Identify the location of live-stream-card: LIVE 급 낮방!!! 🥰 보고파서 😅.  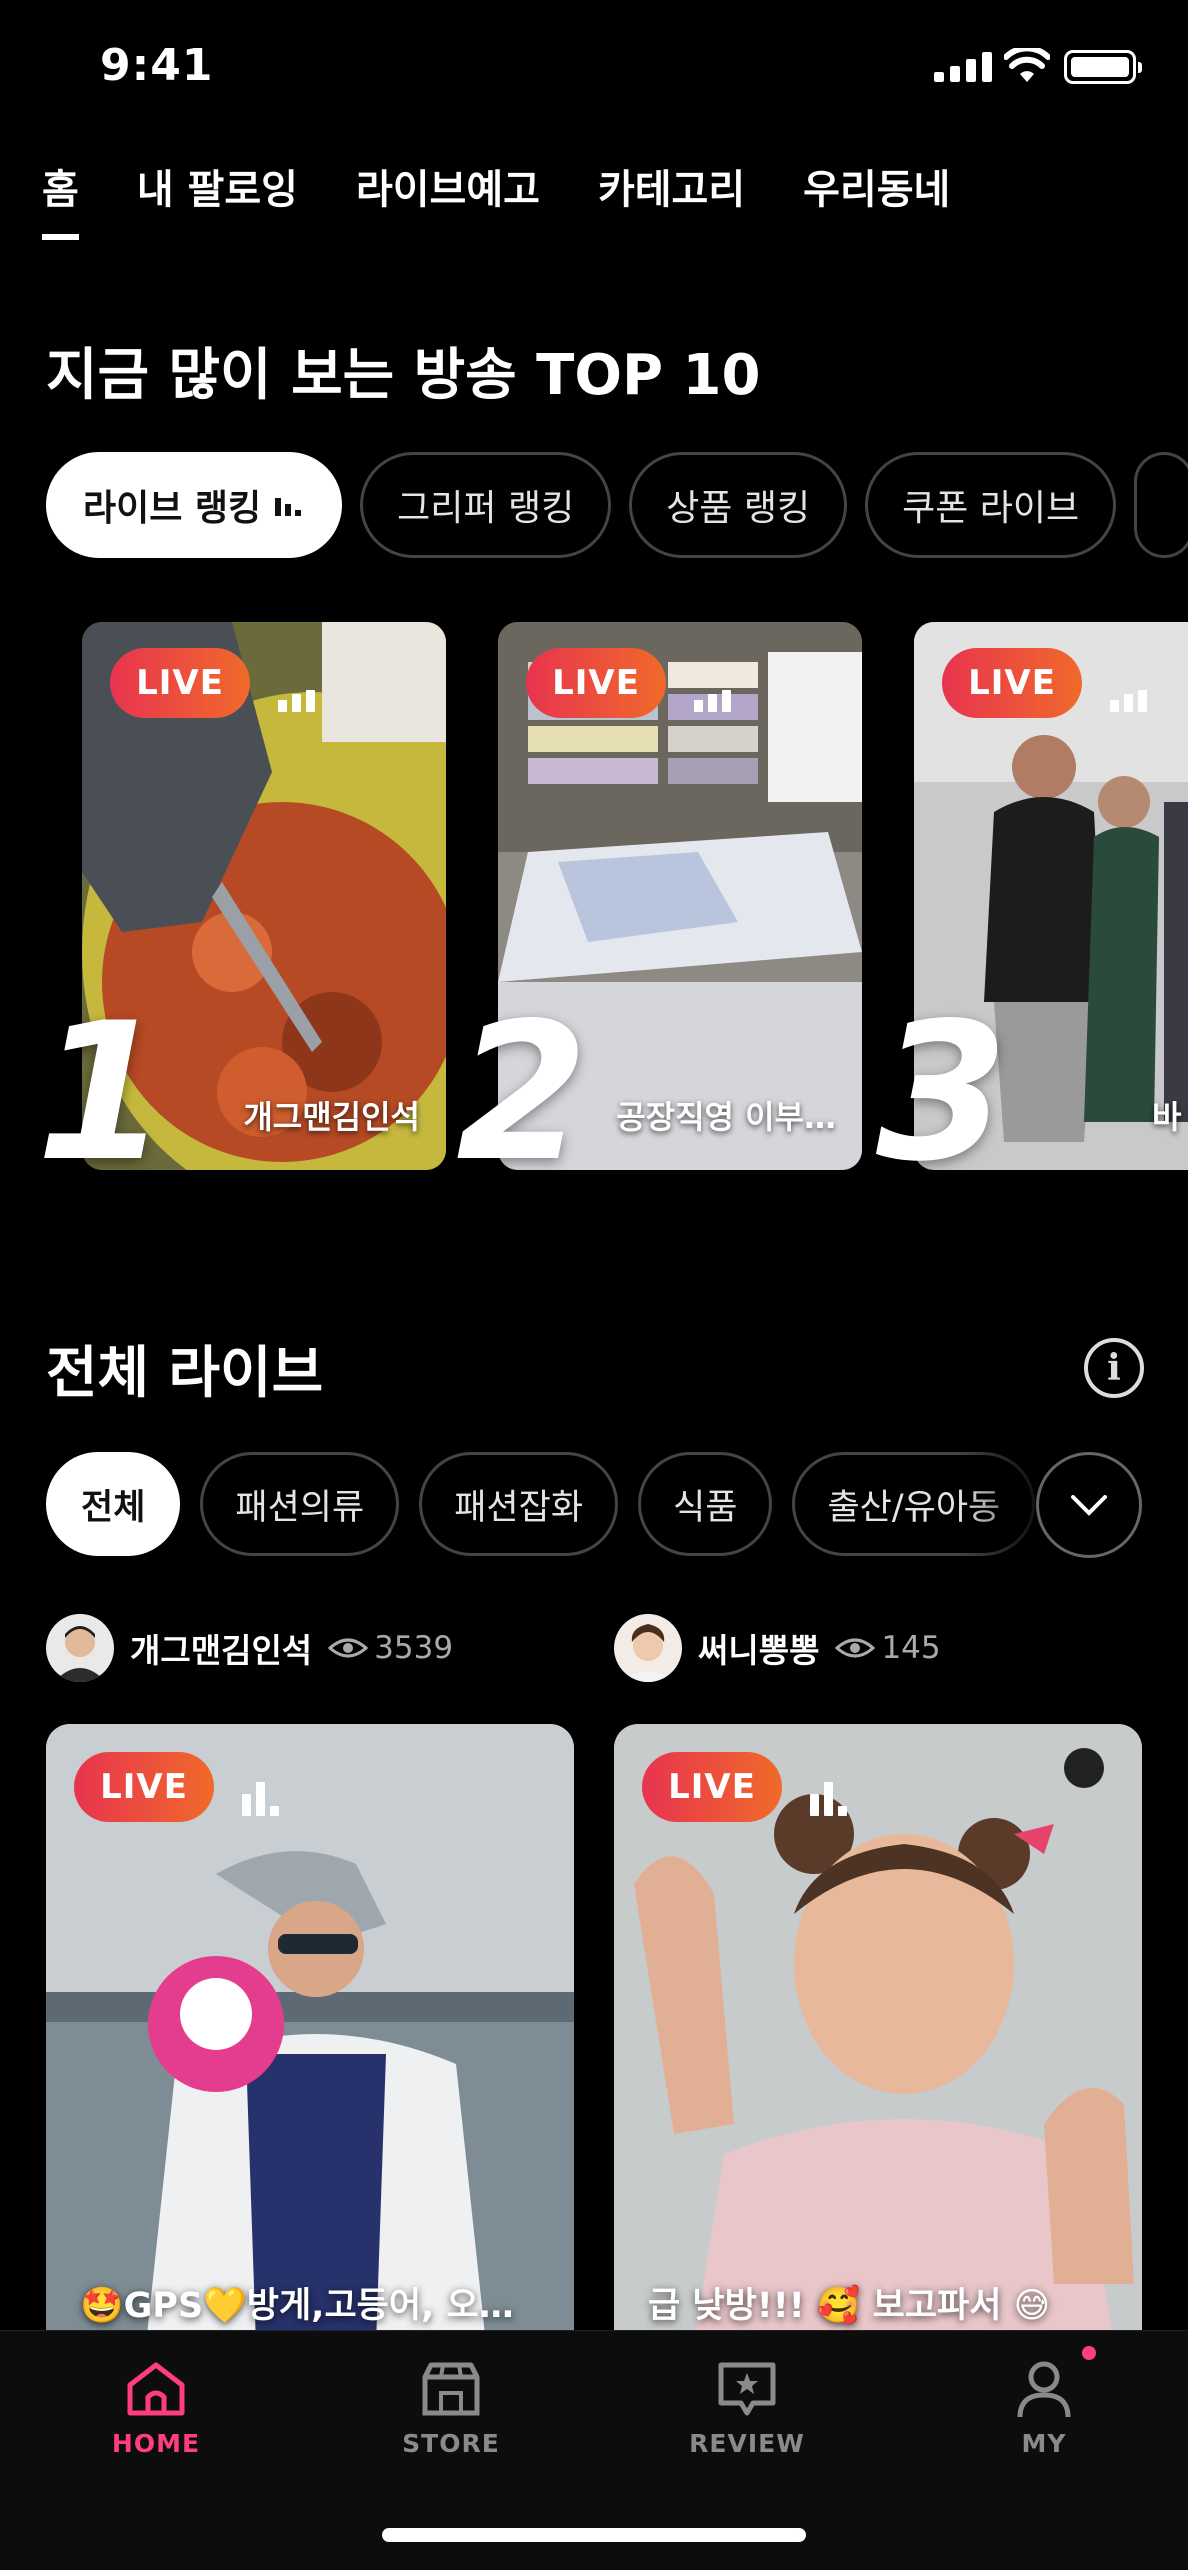
(878, 2034).